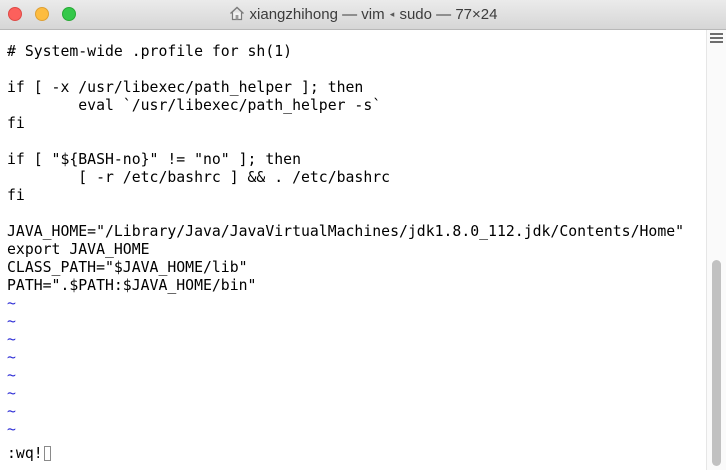 This screenshot has height=470, width=726. I want to click on scroll-grip-icon, so click(716, 39).